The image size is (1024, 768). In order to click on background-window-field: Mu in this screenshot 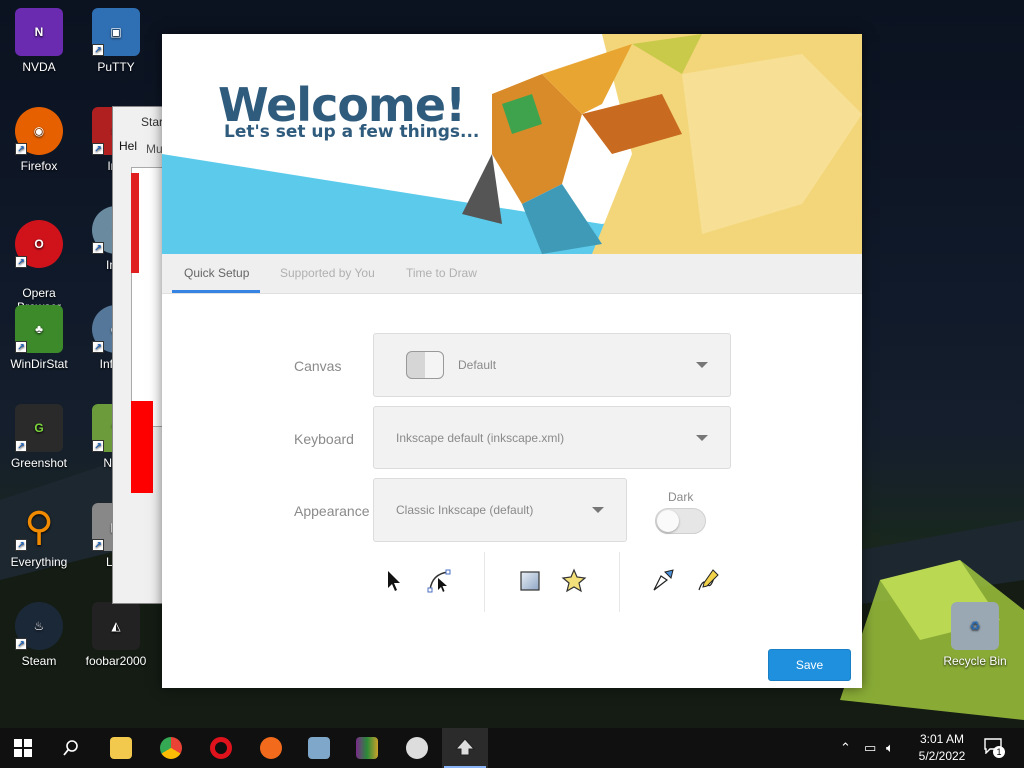, I will do `click(154, 149)`.